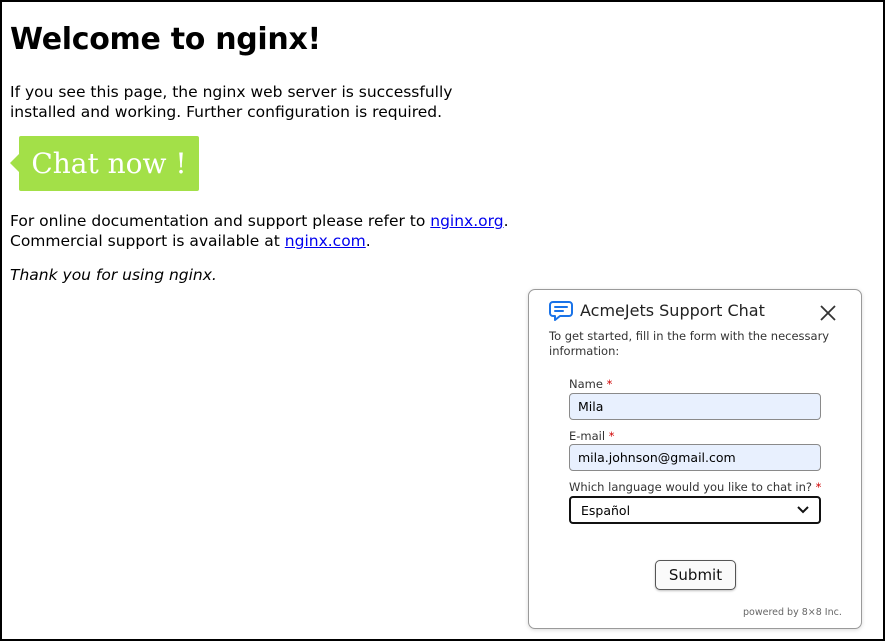  I want to click on docs-suffix: ., so click(506, 221).